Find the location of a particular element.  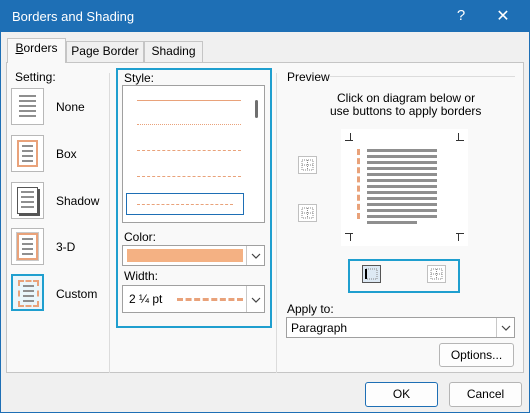

width-dropdown: 2 ¼ pt is located at coordinates (193, 299).